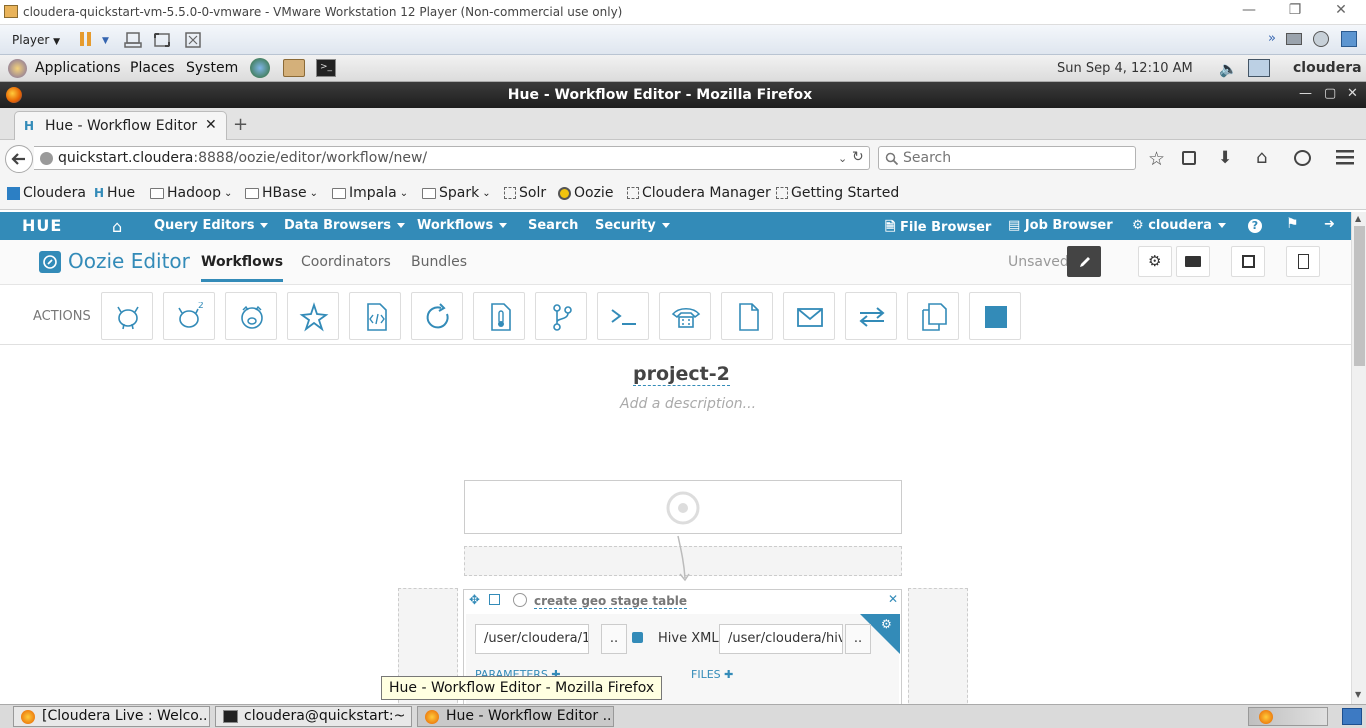 This screenshot has width=1366, height=728. I want to click on start-node, so click(683, 507).